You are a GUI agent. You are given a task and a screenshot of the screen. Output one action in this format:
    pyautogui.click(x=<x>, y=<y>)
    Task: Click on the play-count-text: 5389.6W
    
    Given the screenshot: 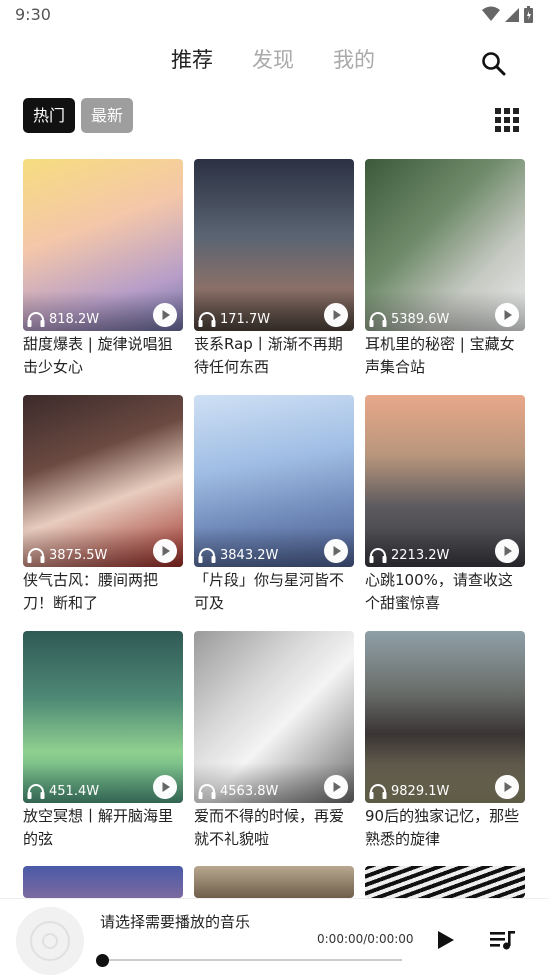 What is the action you would take?
    pyautogui.click(x=420, y=319)
    